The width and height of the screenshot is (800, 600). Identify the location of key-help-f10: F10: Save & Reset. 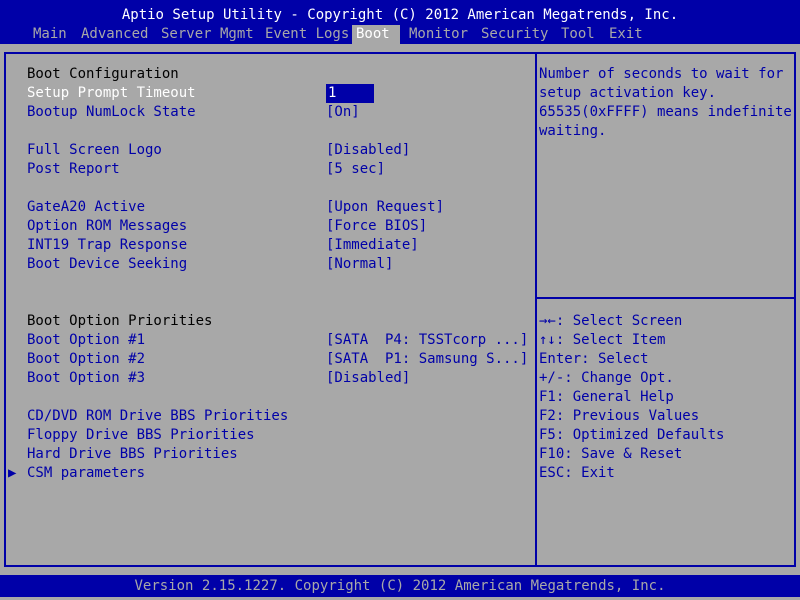
(611, 454).